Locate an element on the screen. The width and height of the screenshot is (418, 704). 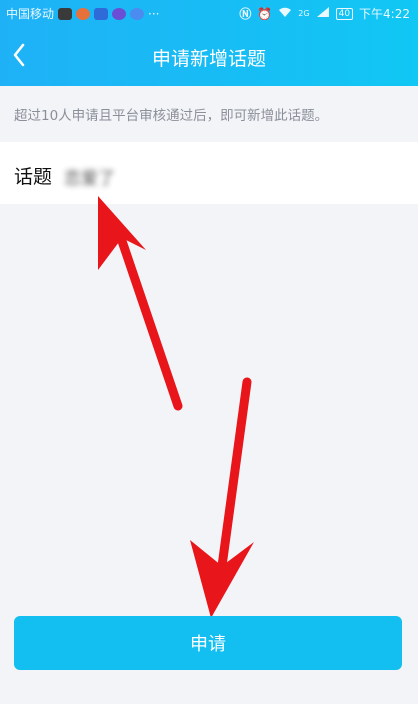
topic-value: 恋爱了 is located at coordinates (89, 179).